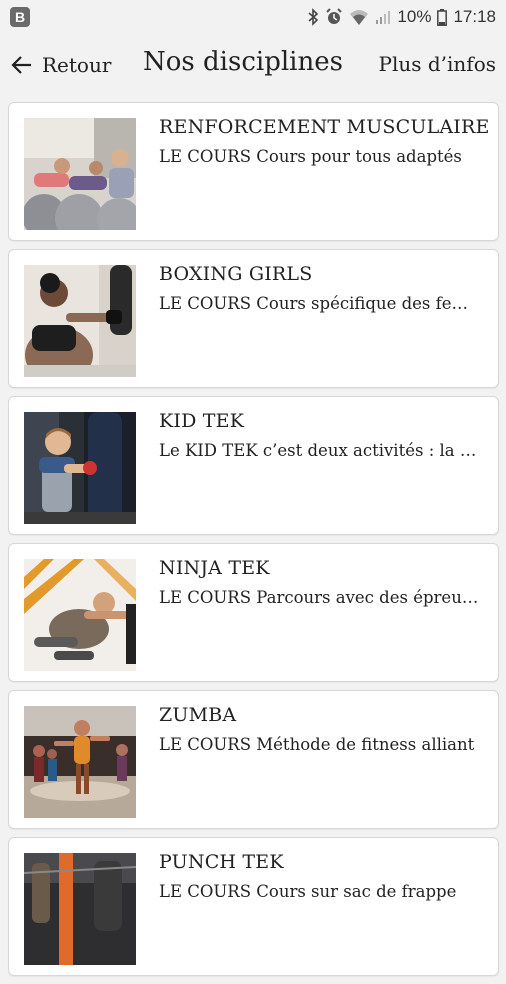  Describe the element at coordinates (21, 65) in the screenshot. I see `arrow-left-icon` at that location.